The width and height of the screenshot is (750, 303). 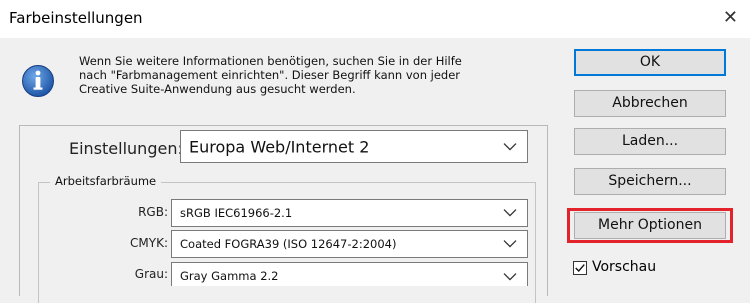 I want to click on more-options-button: Mehr Optionen, so click(x=650, y=225).